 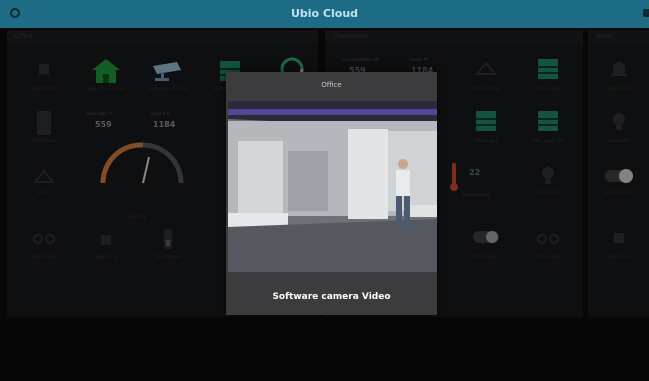 I want to click on app-header: Ubio Cloud, so click(x=324, y=14).